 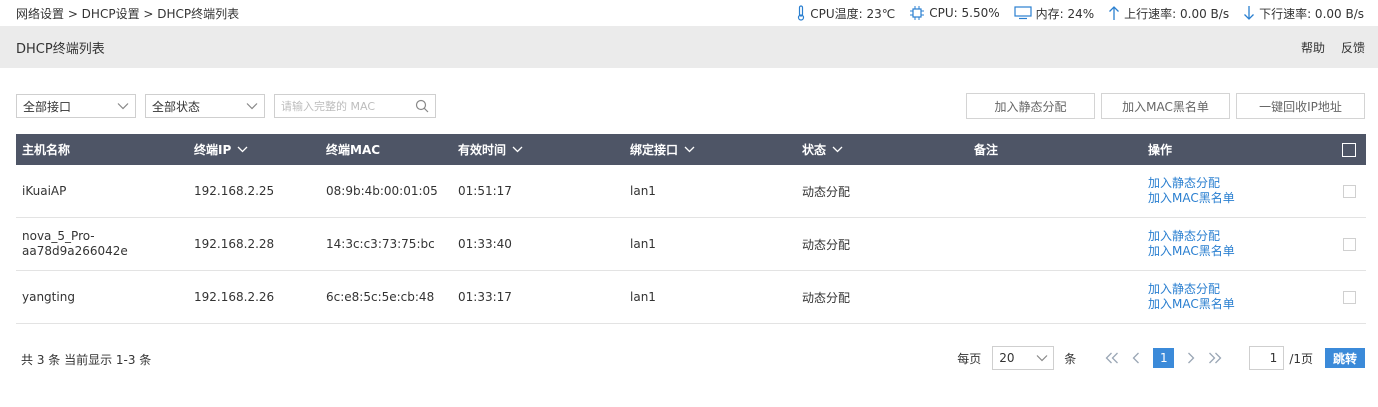 I want to click on pagination: 每页 20 条 1 1 /1页 跳转, so click(x=1161, y=358).